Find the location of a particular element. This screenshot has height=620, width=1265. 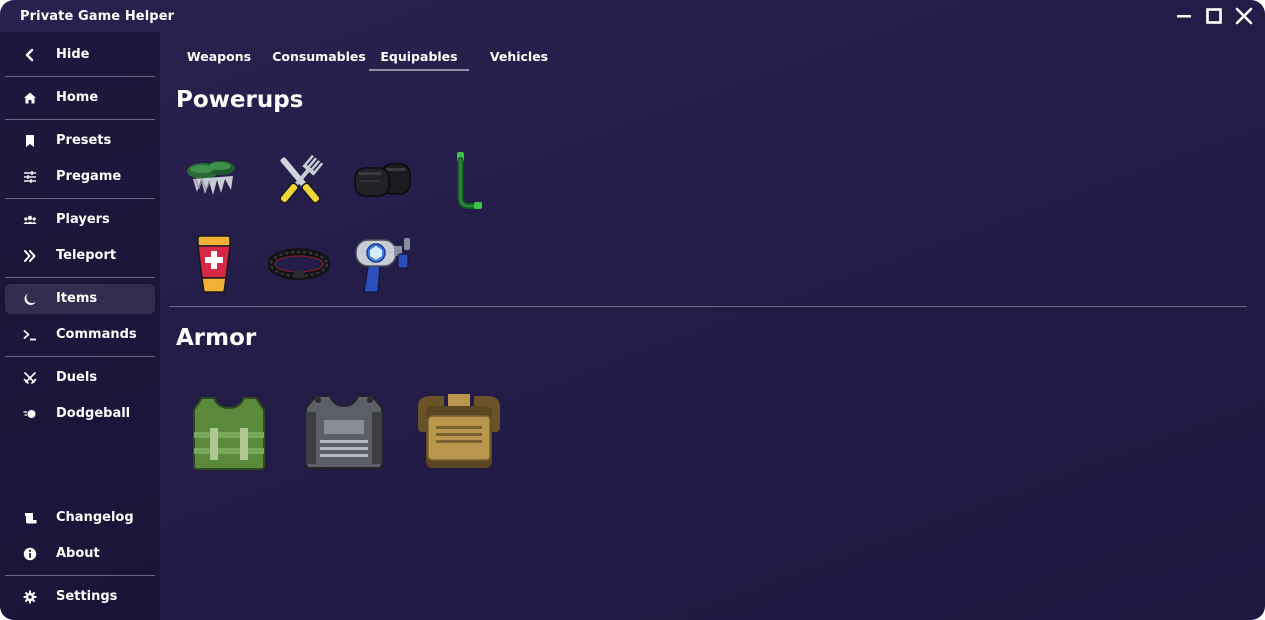

home-icon is located at coordinates (30, 98).